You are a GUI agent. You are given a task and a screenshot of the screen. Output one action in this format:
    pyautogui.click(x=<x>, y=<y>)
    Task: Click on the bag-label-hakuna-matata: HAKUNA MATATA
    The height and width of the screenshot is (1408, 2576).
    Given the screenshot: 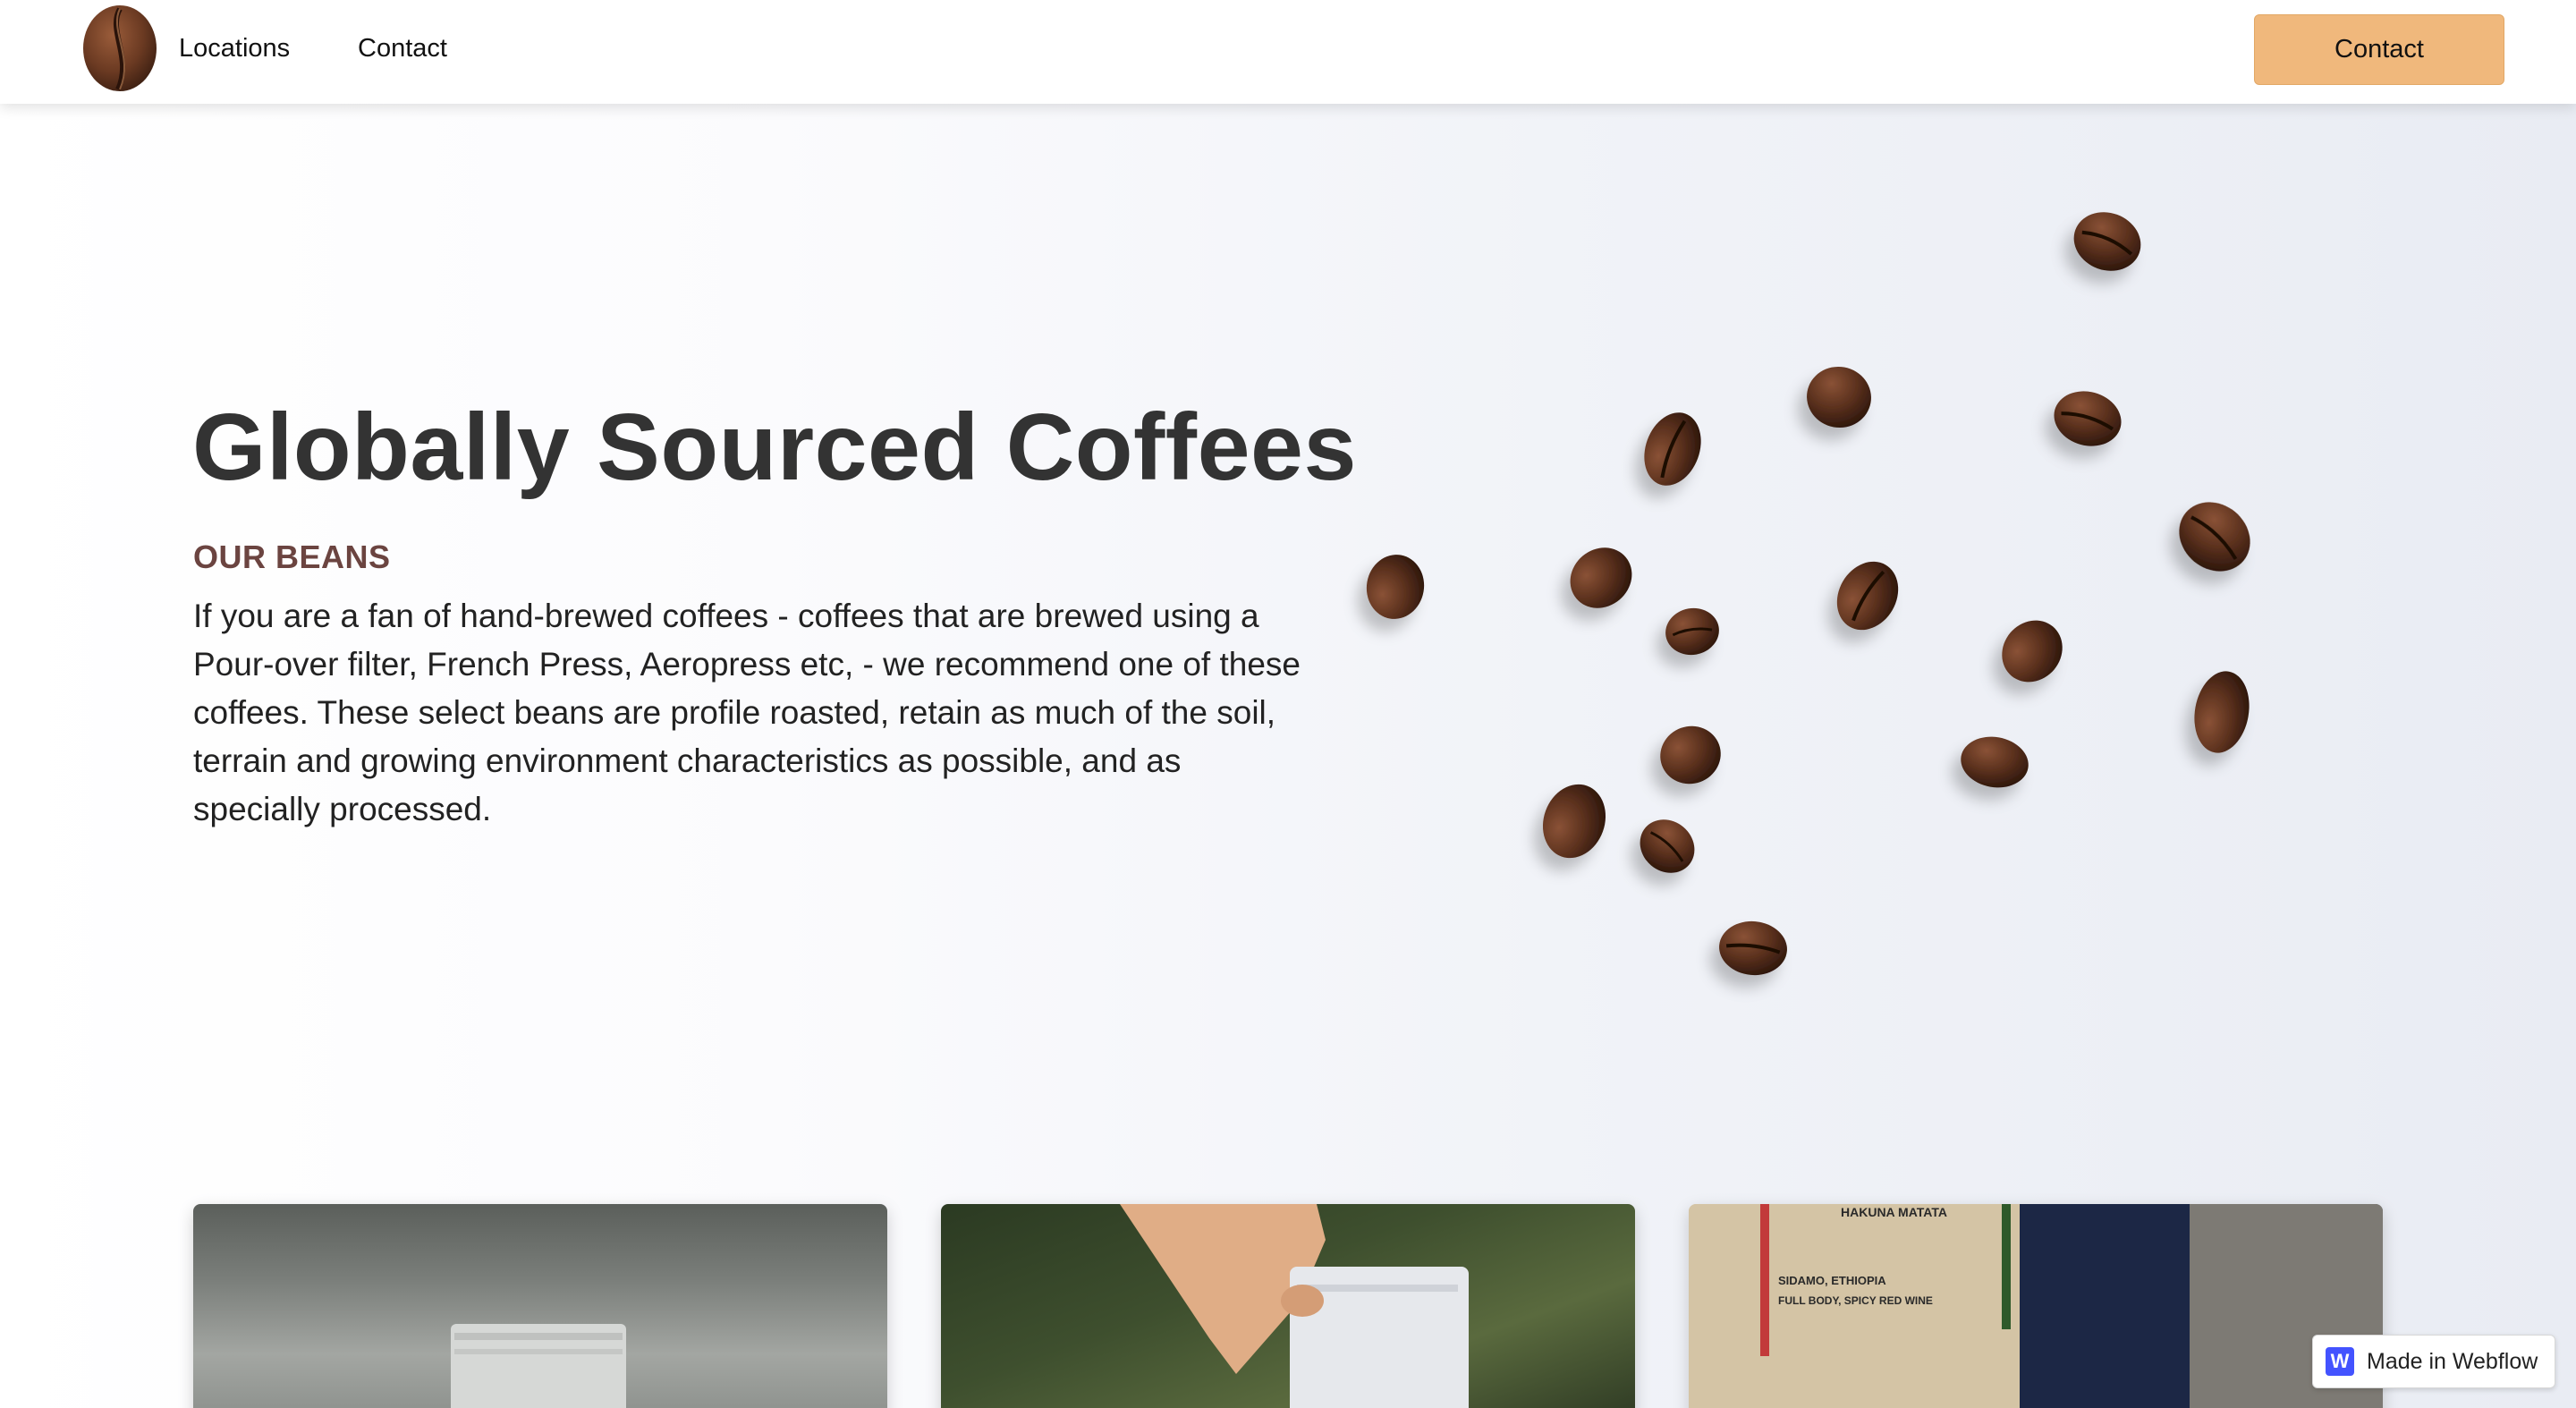 What is the action you would take?
    pyautogui.click(x=1894, y=1212)
    